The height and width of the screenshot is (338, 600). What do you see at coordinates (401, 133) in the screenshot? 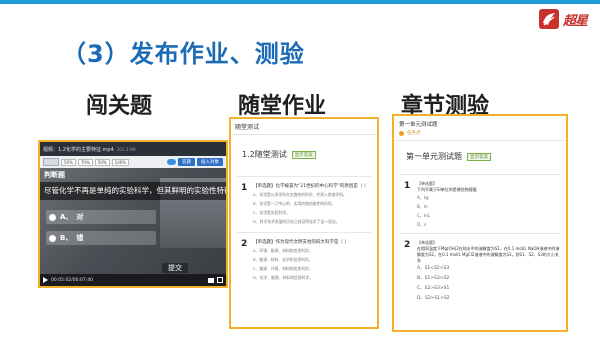
I see `task-dot-icon` at bounding box center [401, 133].